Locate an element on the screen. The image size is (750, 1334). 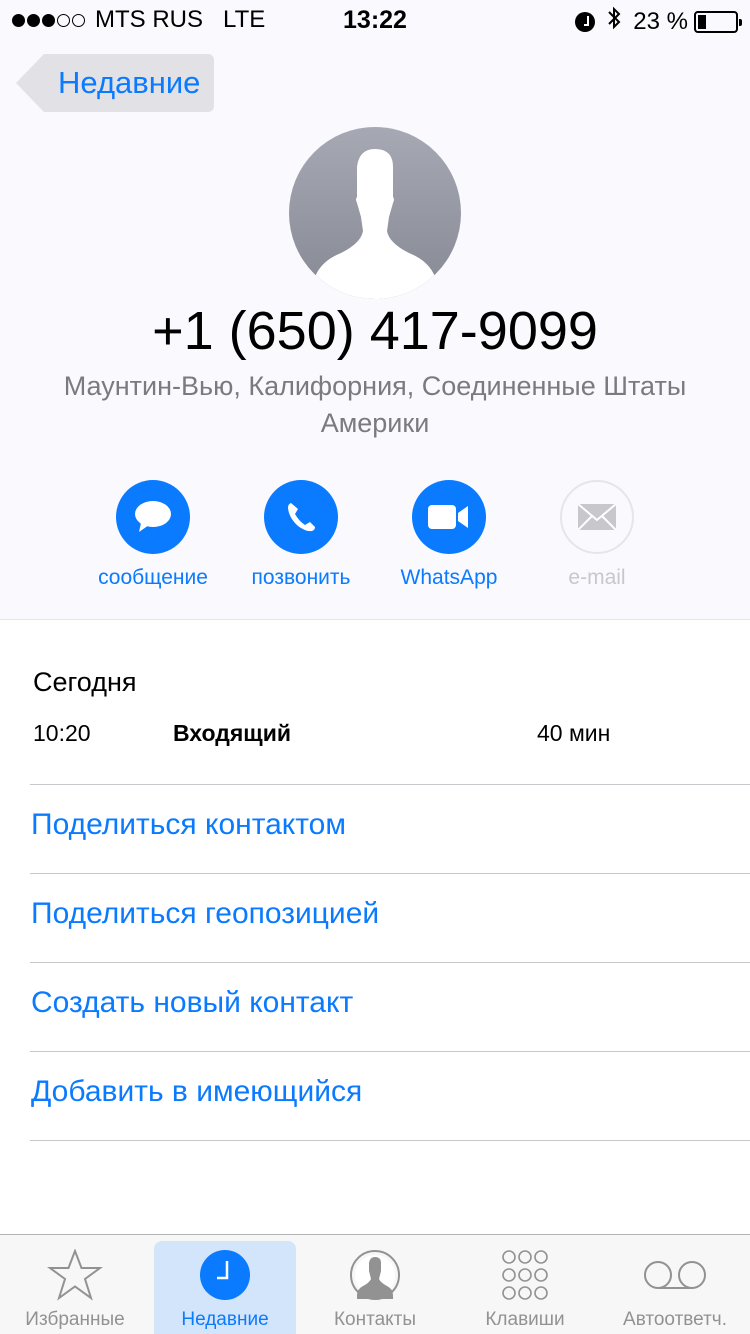
battery-percent: 23 % is located at coordinates (660, 21).